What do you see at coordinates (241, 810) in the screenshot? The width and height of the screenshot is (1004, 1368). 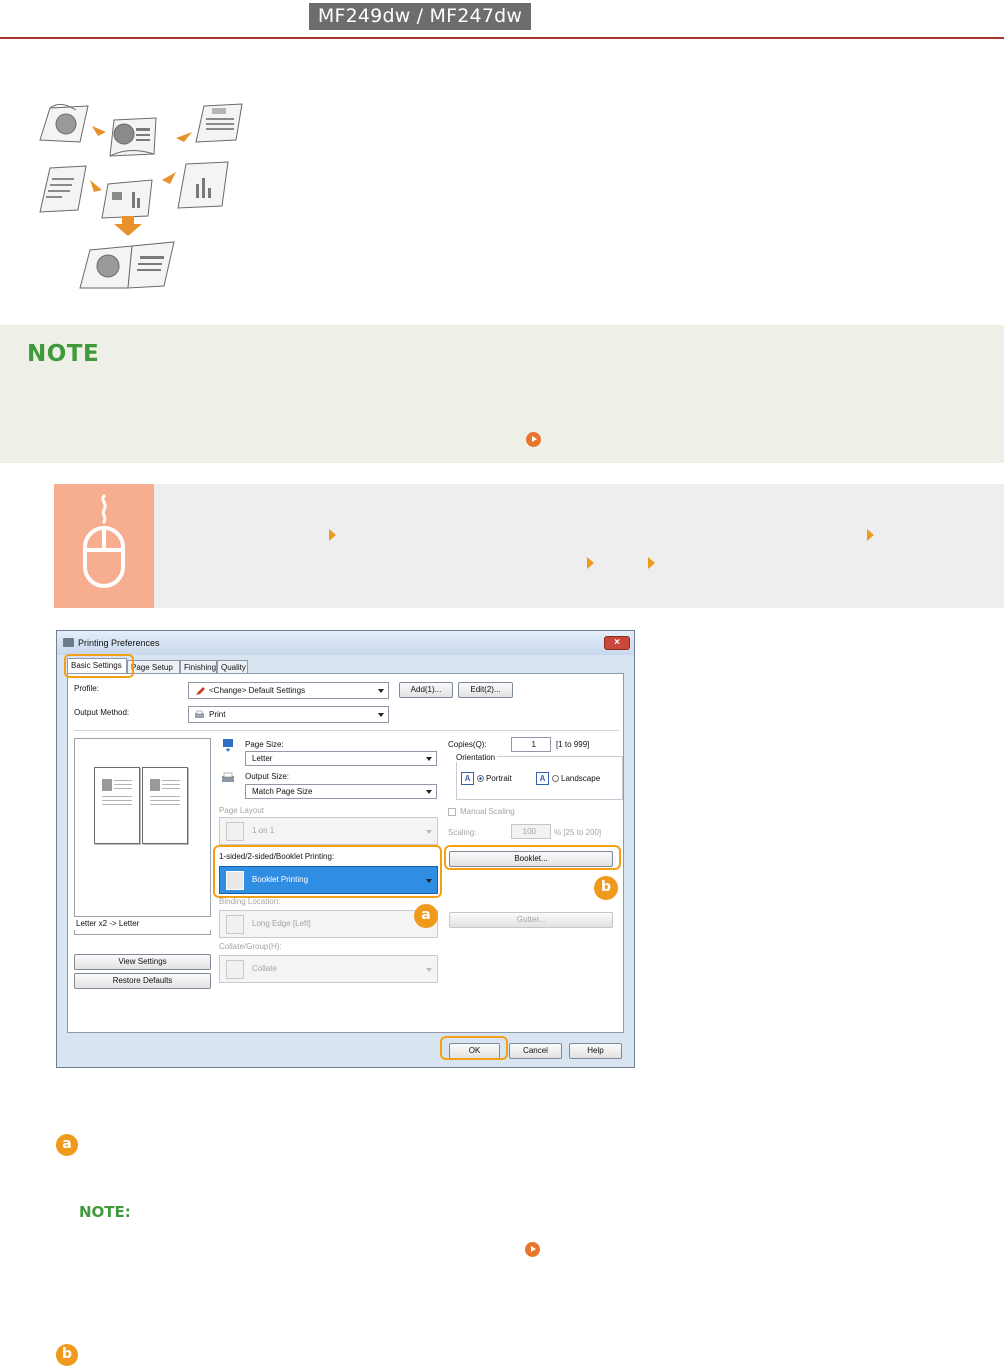 I see `page-layout-label: Page Layout` at bounding box center [241, 810].